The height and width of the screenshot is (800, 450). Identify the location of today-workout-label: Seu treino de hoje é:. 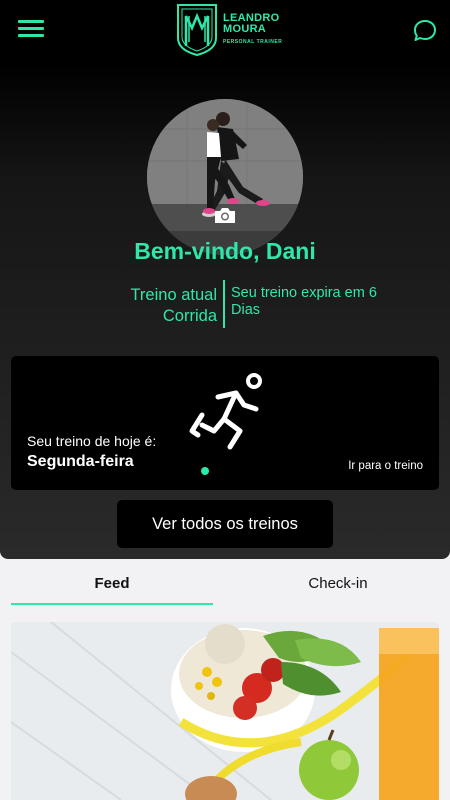
(92, 441).